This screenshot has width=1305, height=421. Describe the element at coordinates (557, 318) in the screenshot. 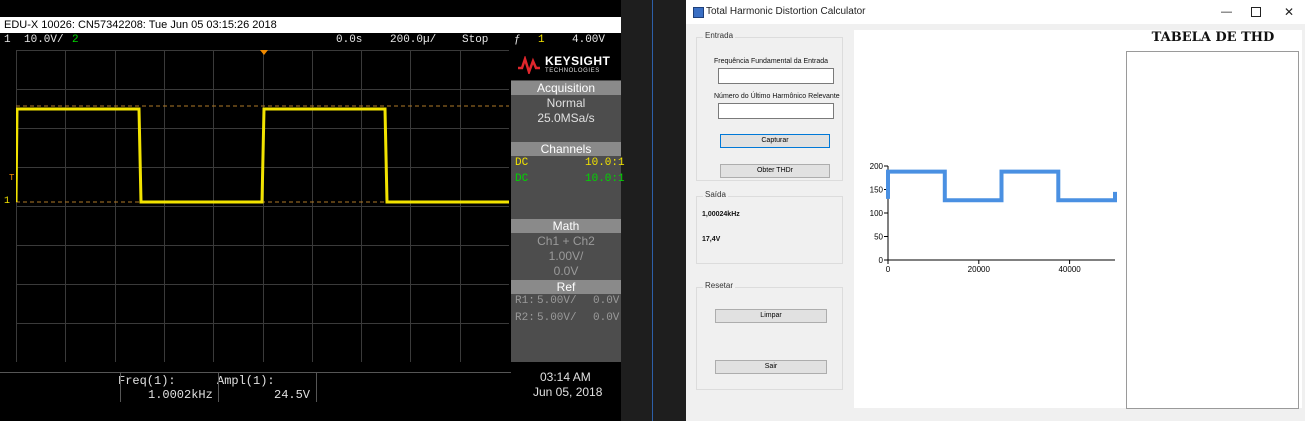

I see `ref2-scale: 5.00V/` at that location.